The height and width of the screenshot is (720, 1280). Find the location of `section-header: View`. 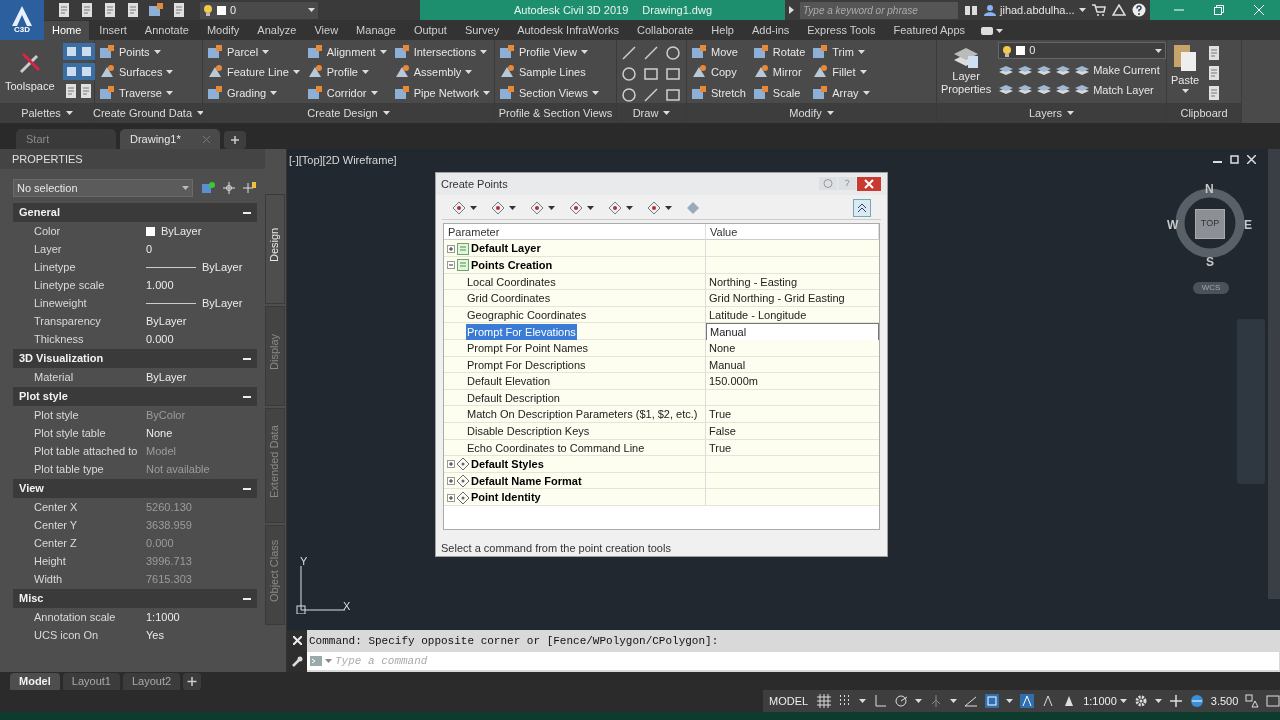

section-header: View is located at coordinates (31, 488).